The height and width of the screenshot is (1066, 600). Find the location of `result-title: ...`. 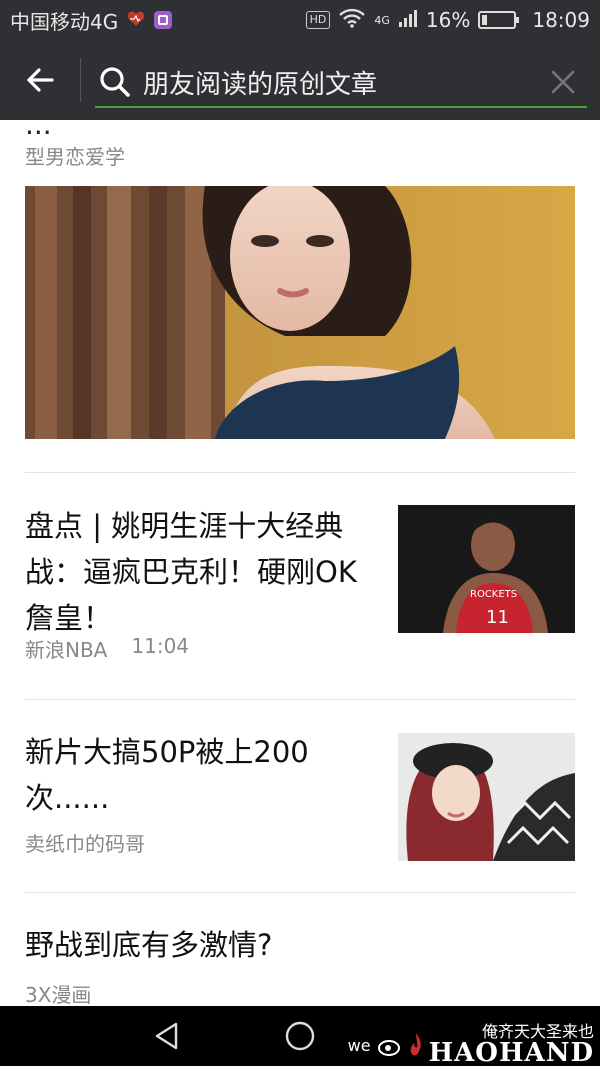

result-title: ... is located at coordinates (38, 130).